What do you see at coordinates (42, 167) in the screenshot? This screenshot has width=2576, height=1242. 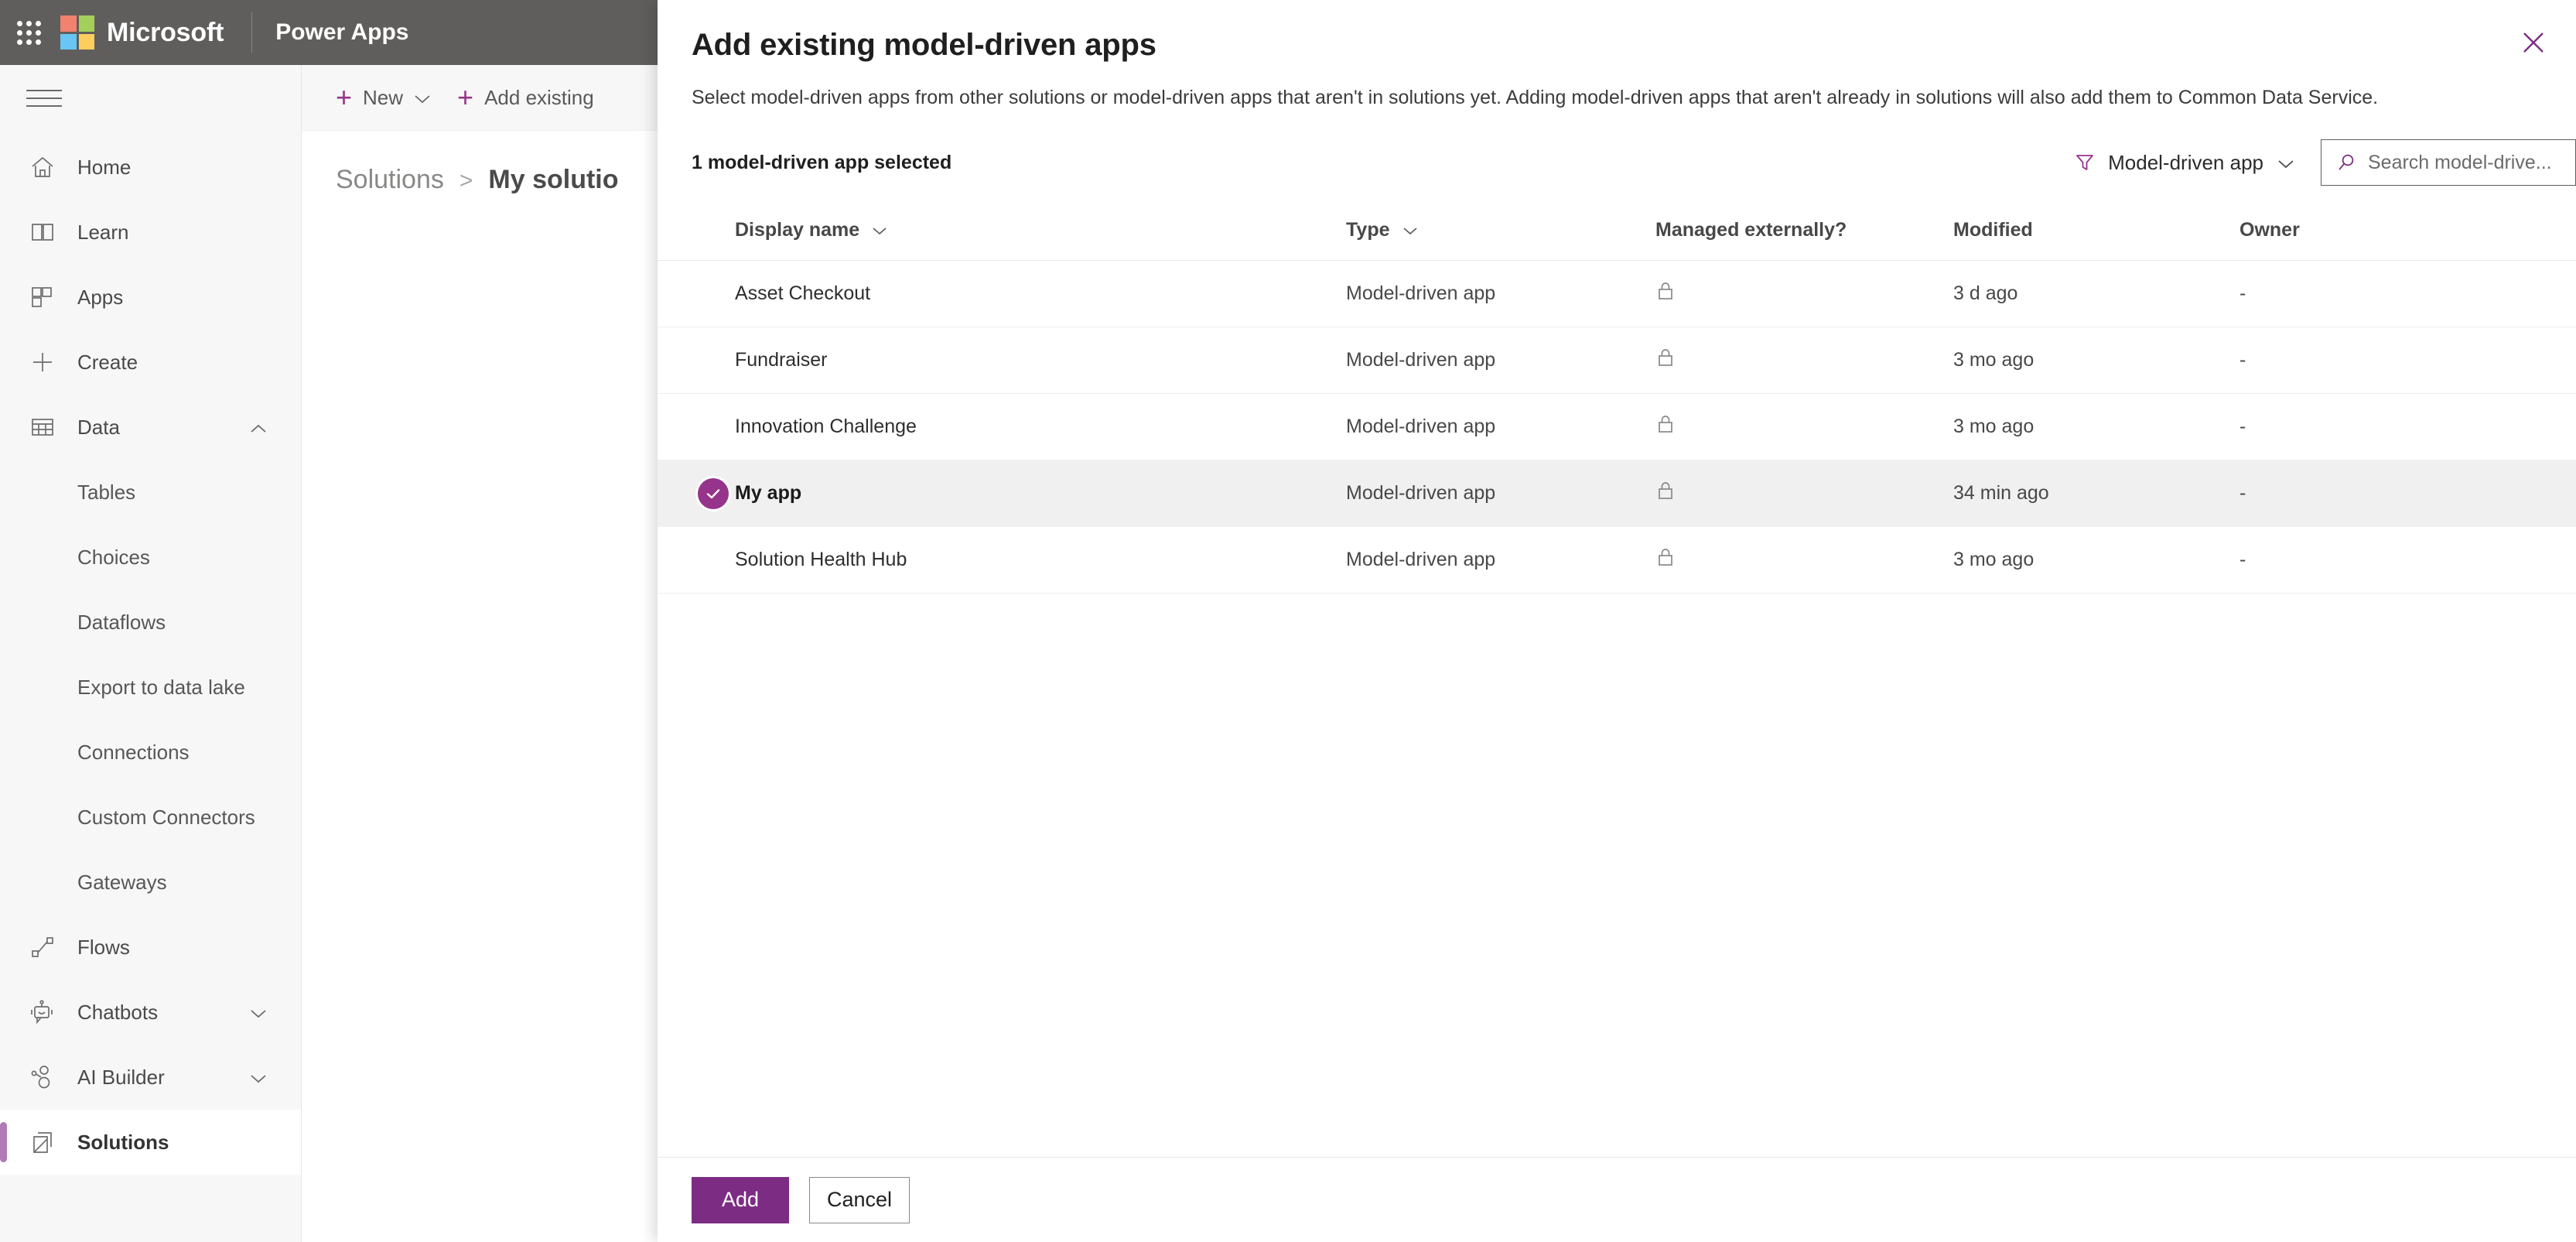 I see `home-icon` at bounding box center [42, 167].